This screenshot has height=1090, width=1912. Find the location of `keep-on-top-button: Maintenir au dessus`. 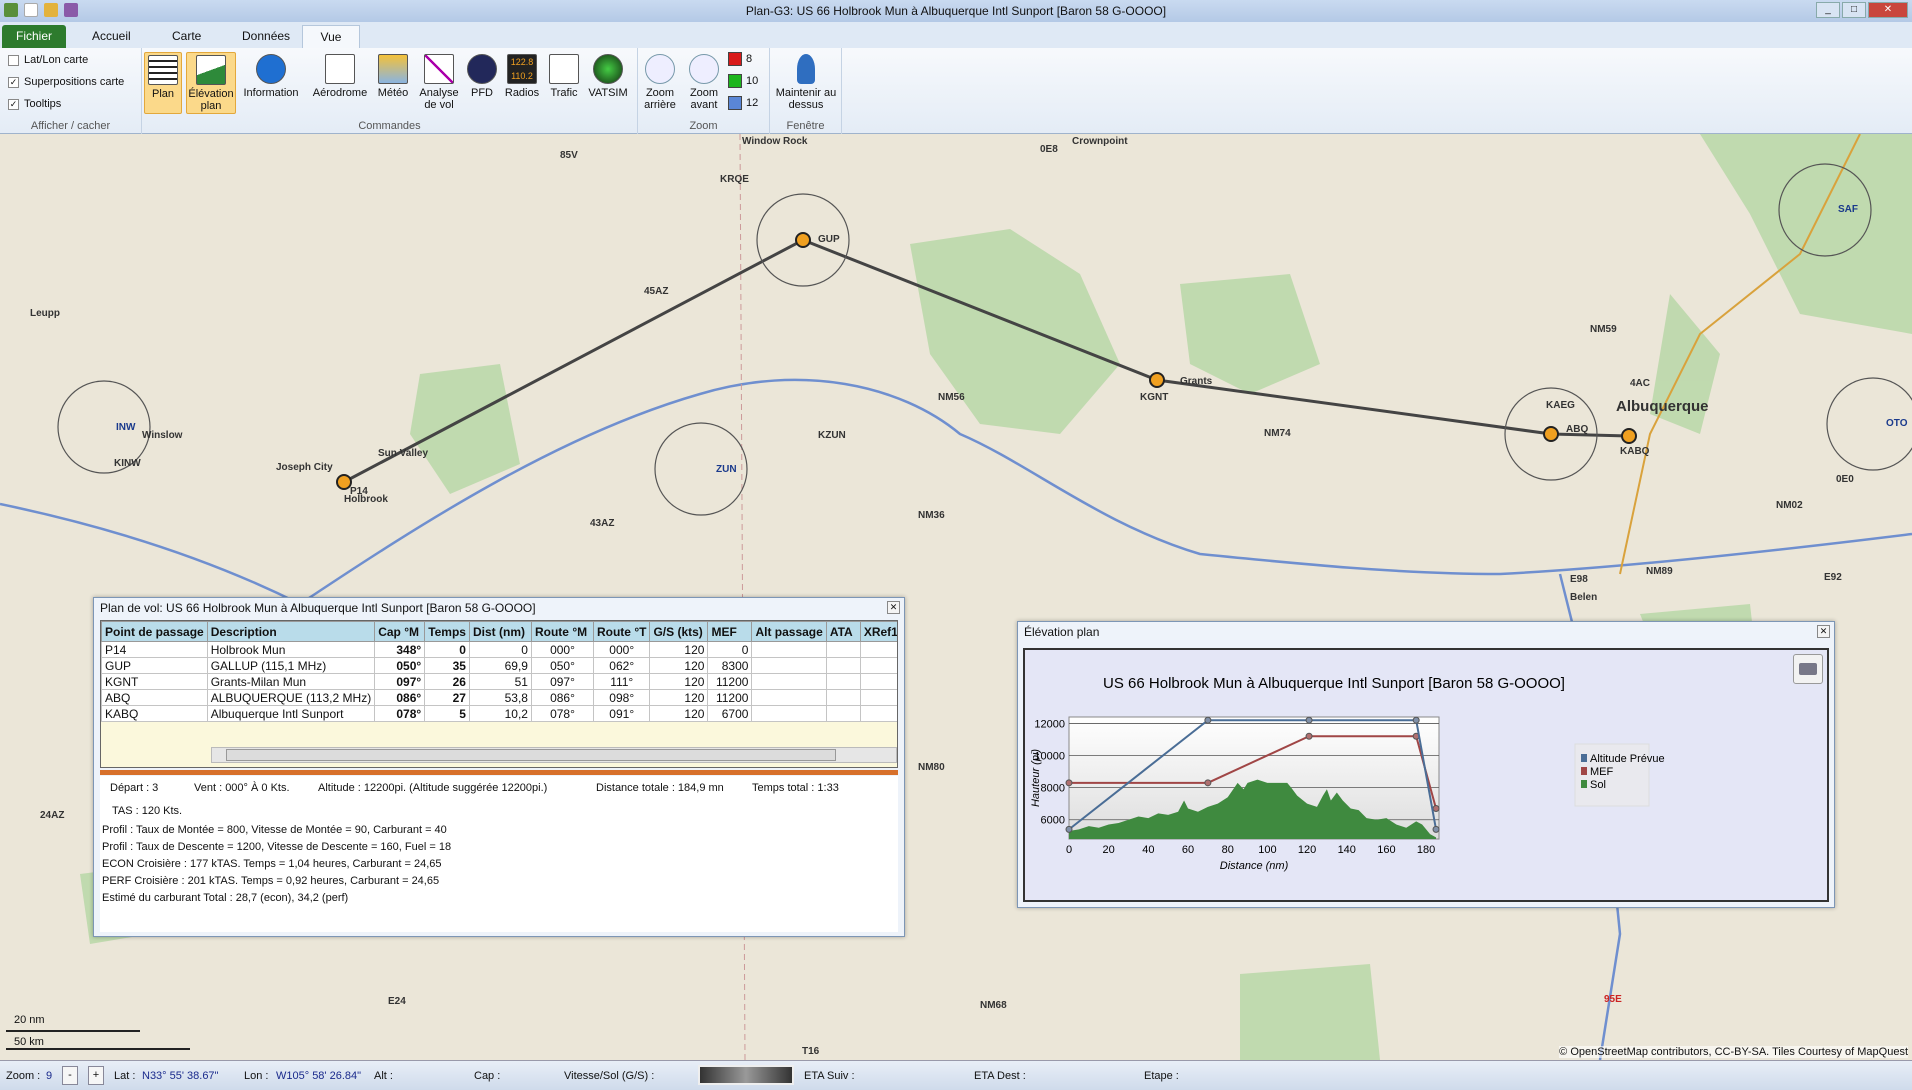

keep-on-top-button: Maintenir au dessus is located at coordinates (806, 83).